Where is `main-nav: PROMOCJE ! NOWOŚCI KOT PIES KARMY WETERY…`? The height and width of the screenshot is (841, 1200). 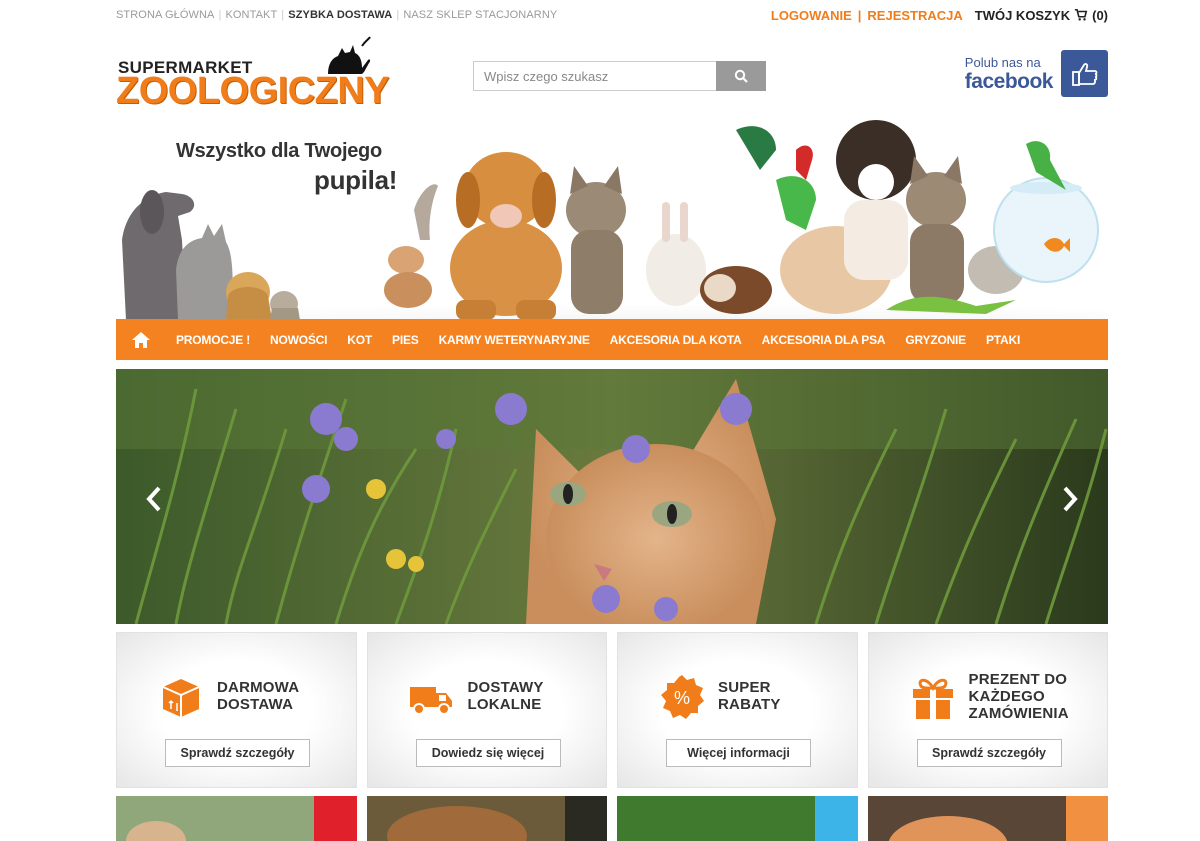
main-nav: PROMOCJE ! NOWOŚCI KOT PIES KARMY WETERY… is located at coordinates (612, 339).